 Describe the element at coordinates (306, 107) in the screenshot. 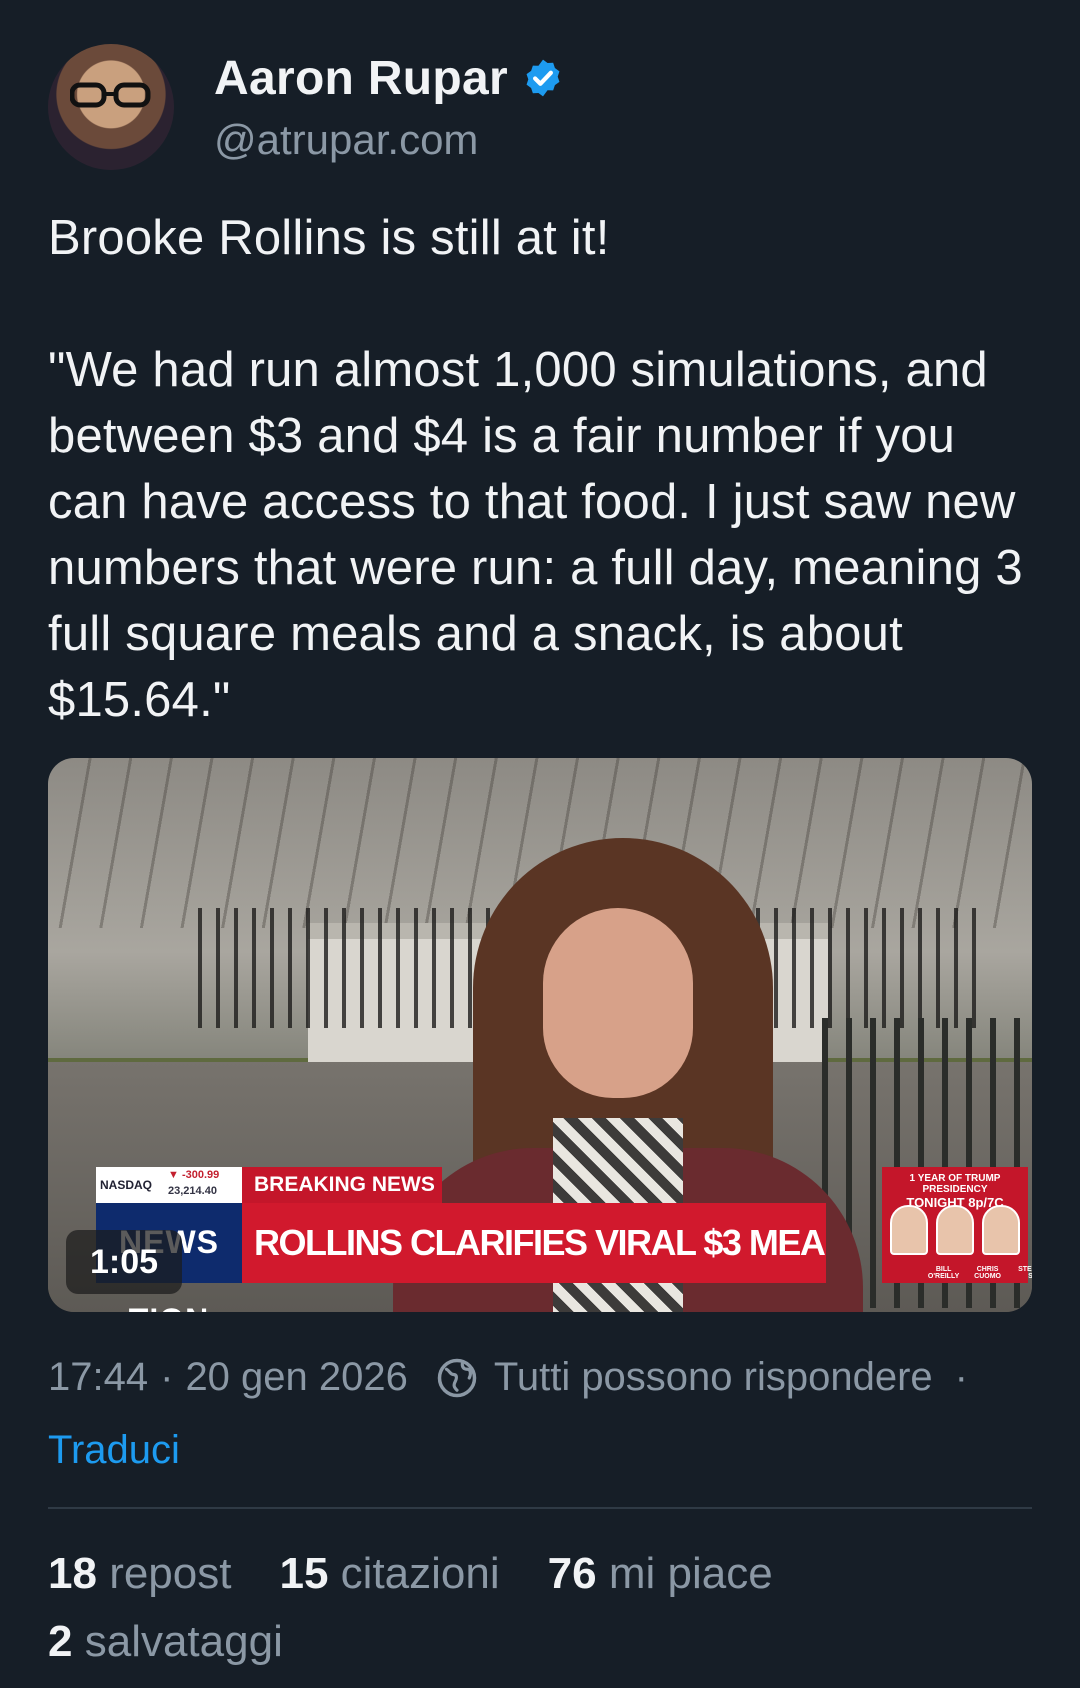

I see `post-header: Aaron Rupar @atrupar.com` at that location.